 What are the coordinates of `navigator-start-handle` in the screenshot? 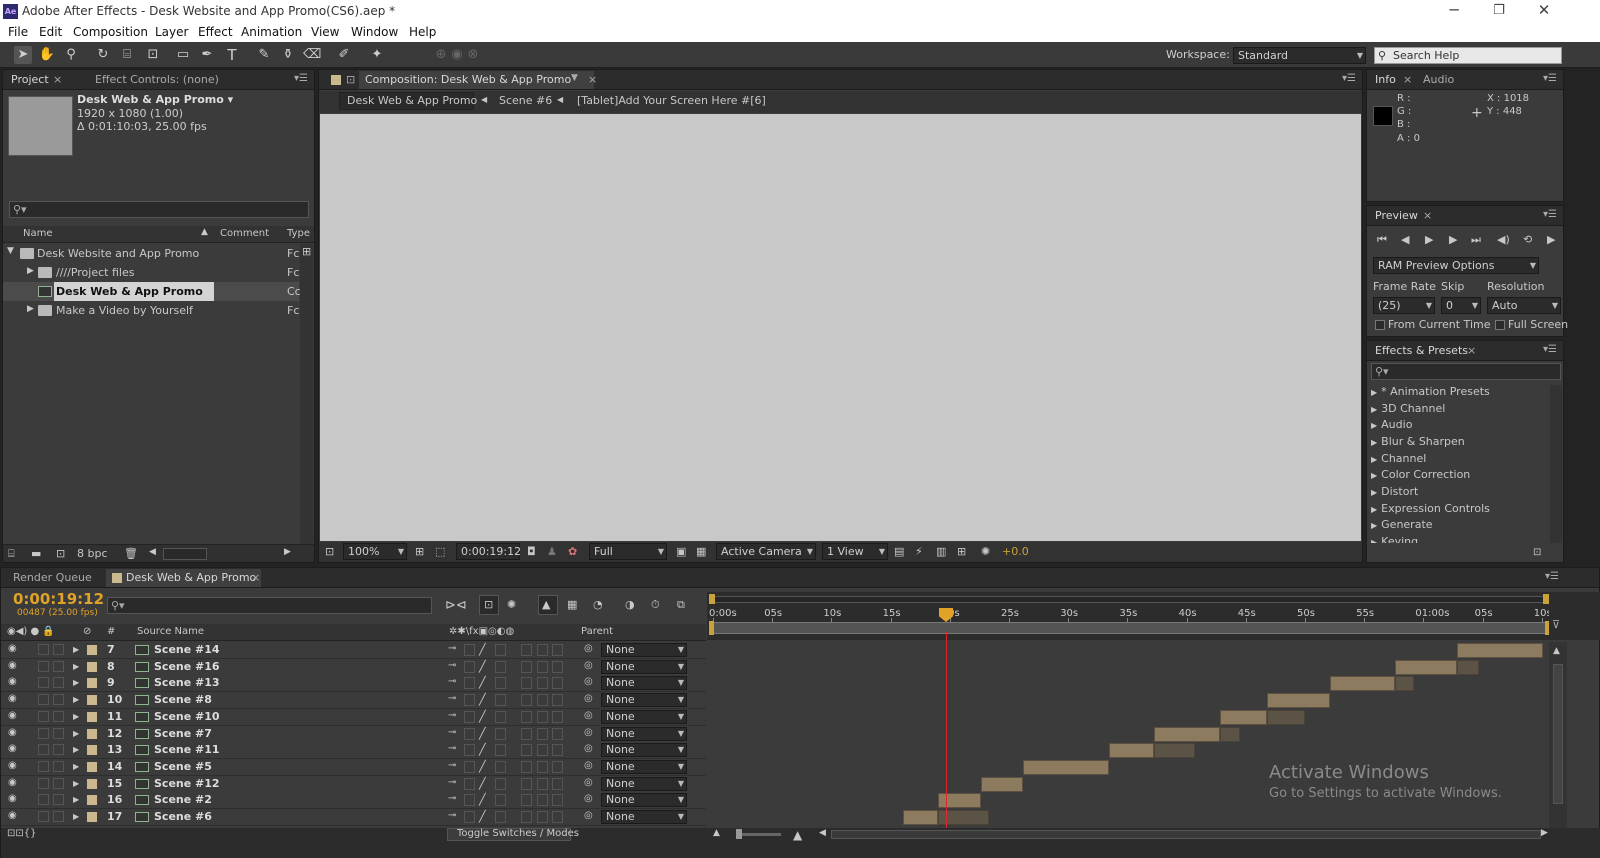 It's located at (712, 599).